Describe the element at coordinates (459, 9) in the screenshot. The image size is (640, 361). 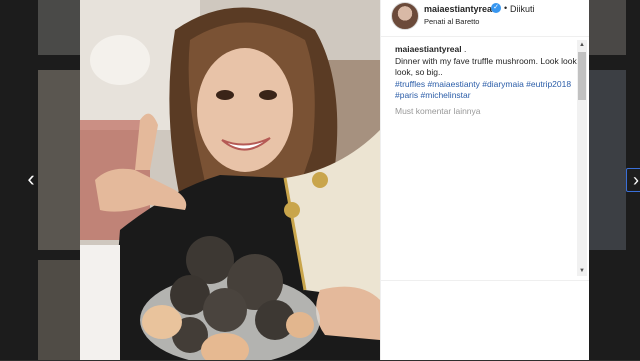
I see `post-username: maiaestiantyreal` at that location.